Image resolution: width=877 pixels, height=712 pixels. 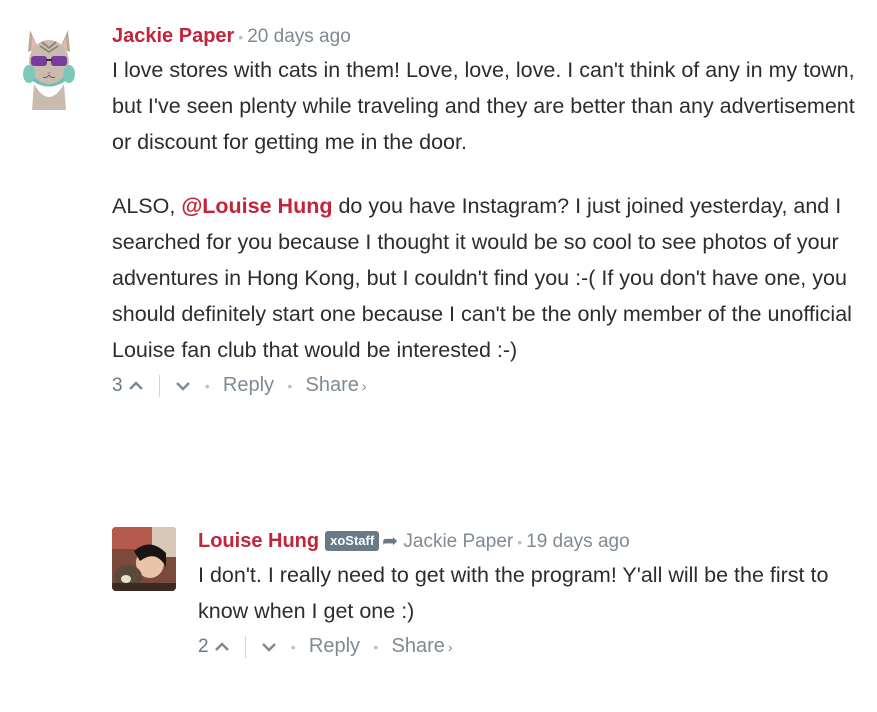 I want to click on comment-header: Jackie Paper • 20 days ago, so click(x=484, y=36).